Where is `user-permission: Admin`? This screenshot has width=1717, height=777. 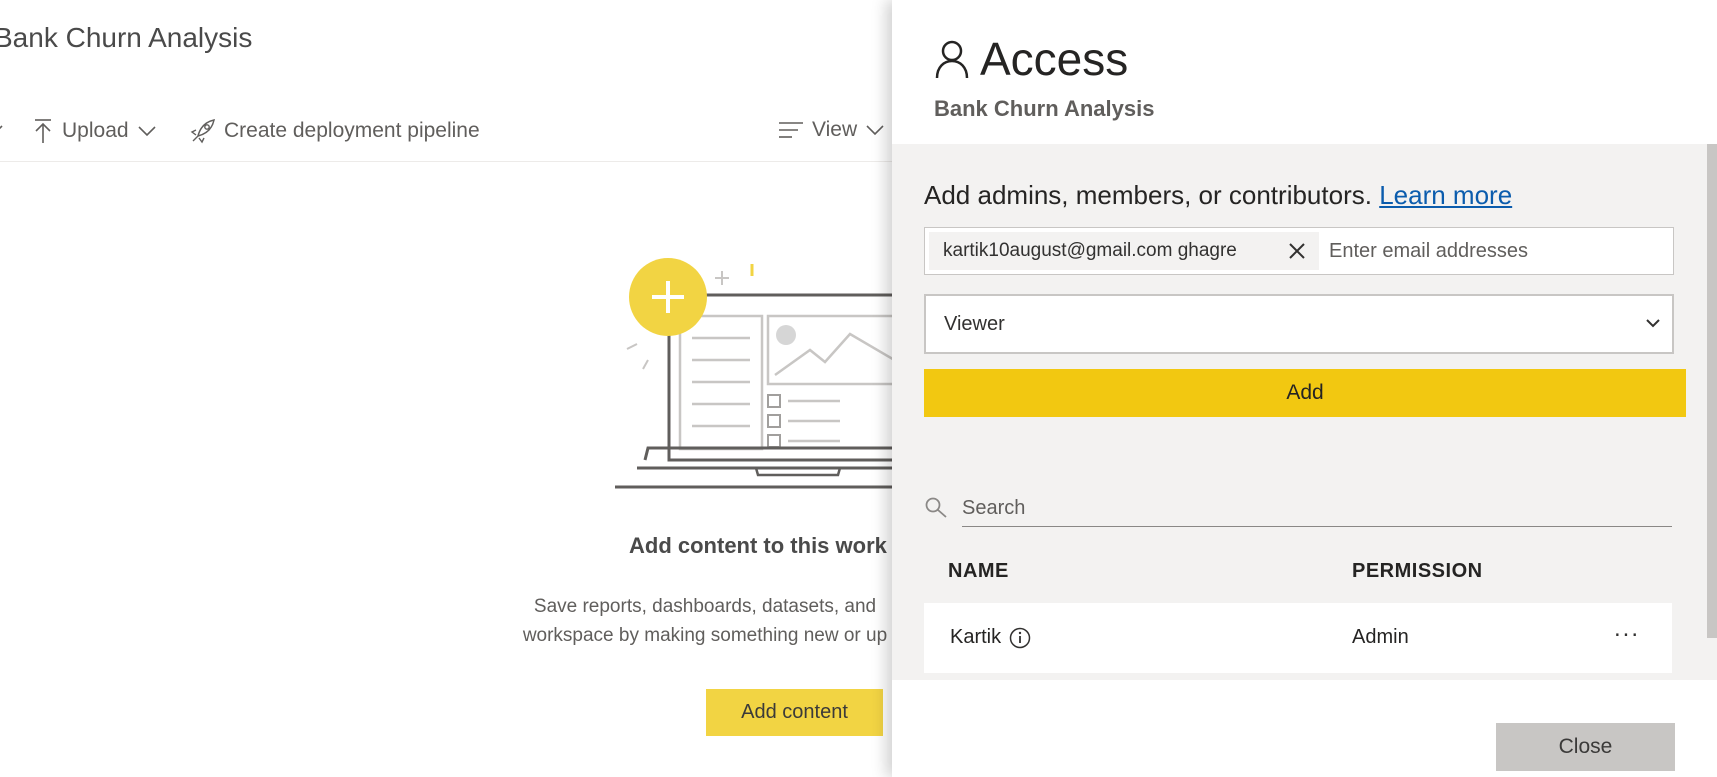 user-permission: Admin is located at coordinates (1380, 637).